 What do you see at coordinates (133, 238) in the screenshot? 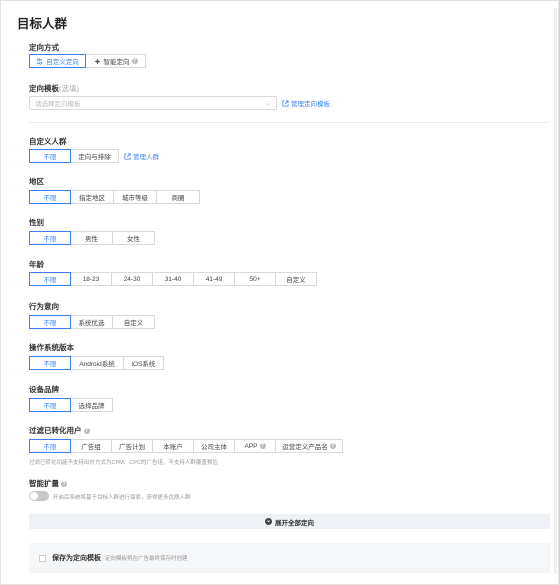
I see `gender-option-female: 女性` at bounding box center [133, 238].